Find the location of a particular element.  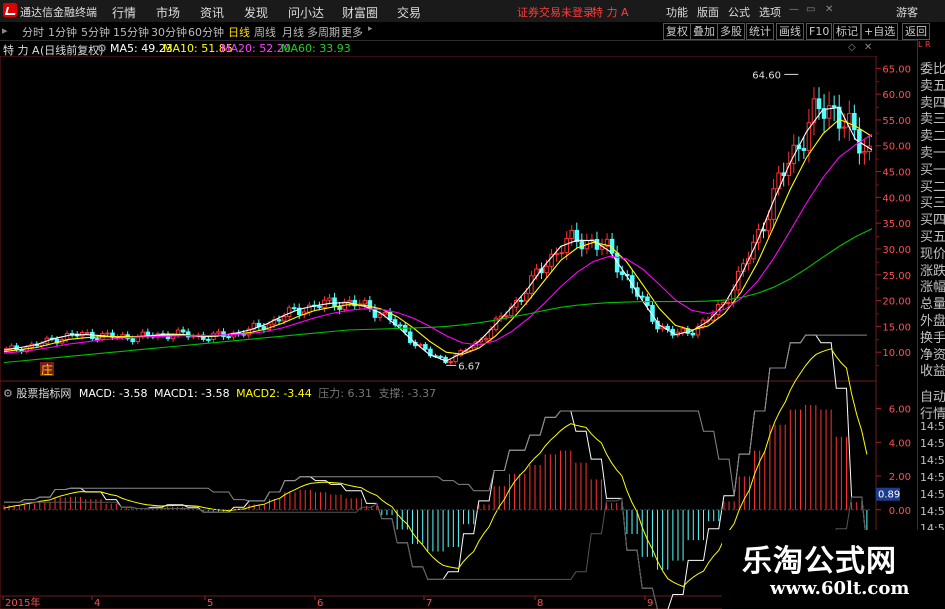

period-monthly: 月线 is located at coordinates (293, 32).